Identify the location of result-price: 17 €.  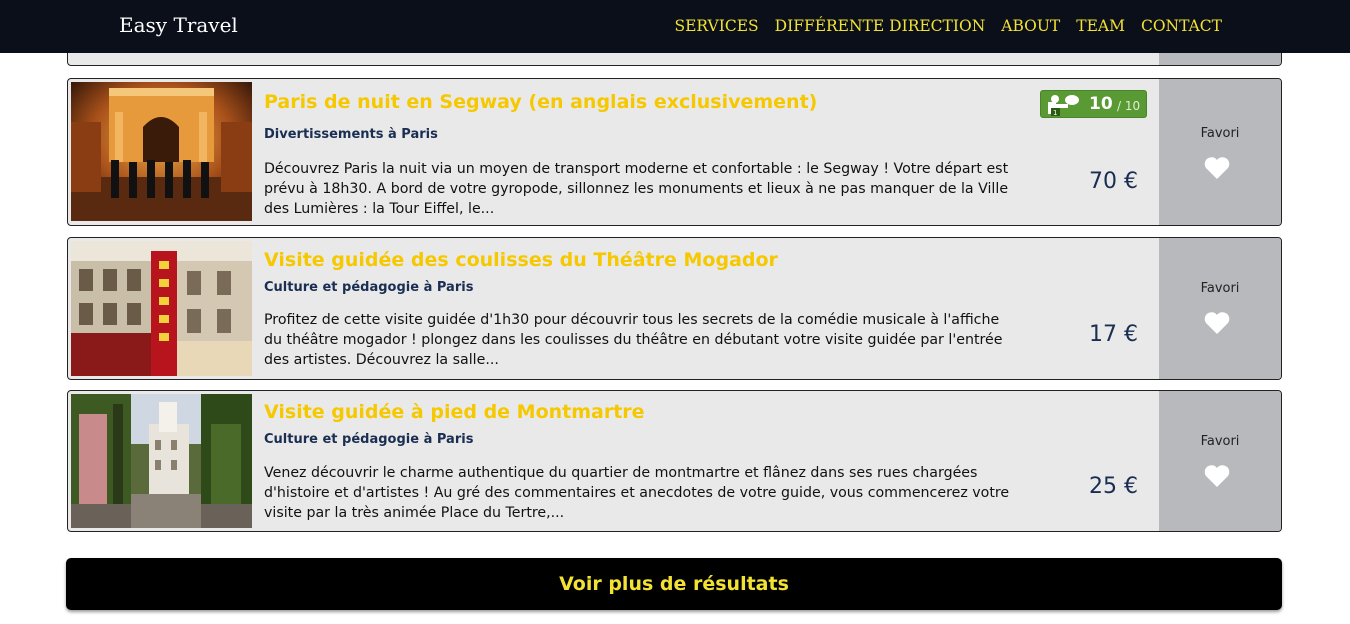
(1113, 334).